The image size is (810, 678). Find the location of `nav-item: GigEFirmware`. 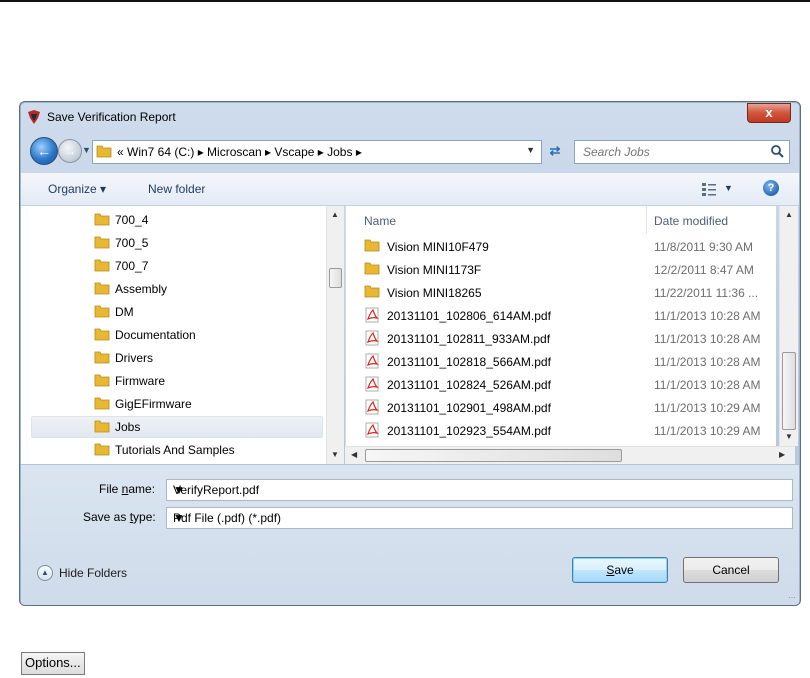

nav-item: GigEFirmware is located at coordinates (204, 404).